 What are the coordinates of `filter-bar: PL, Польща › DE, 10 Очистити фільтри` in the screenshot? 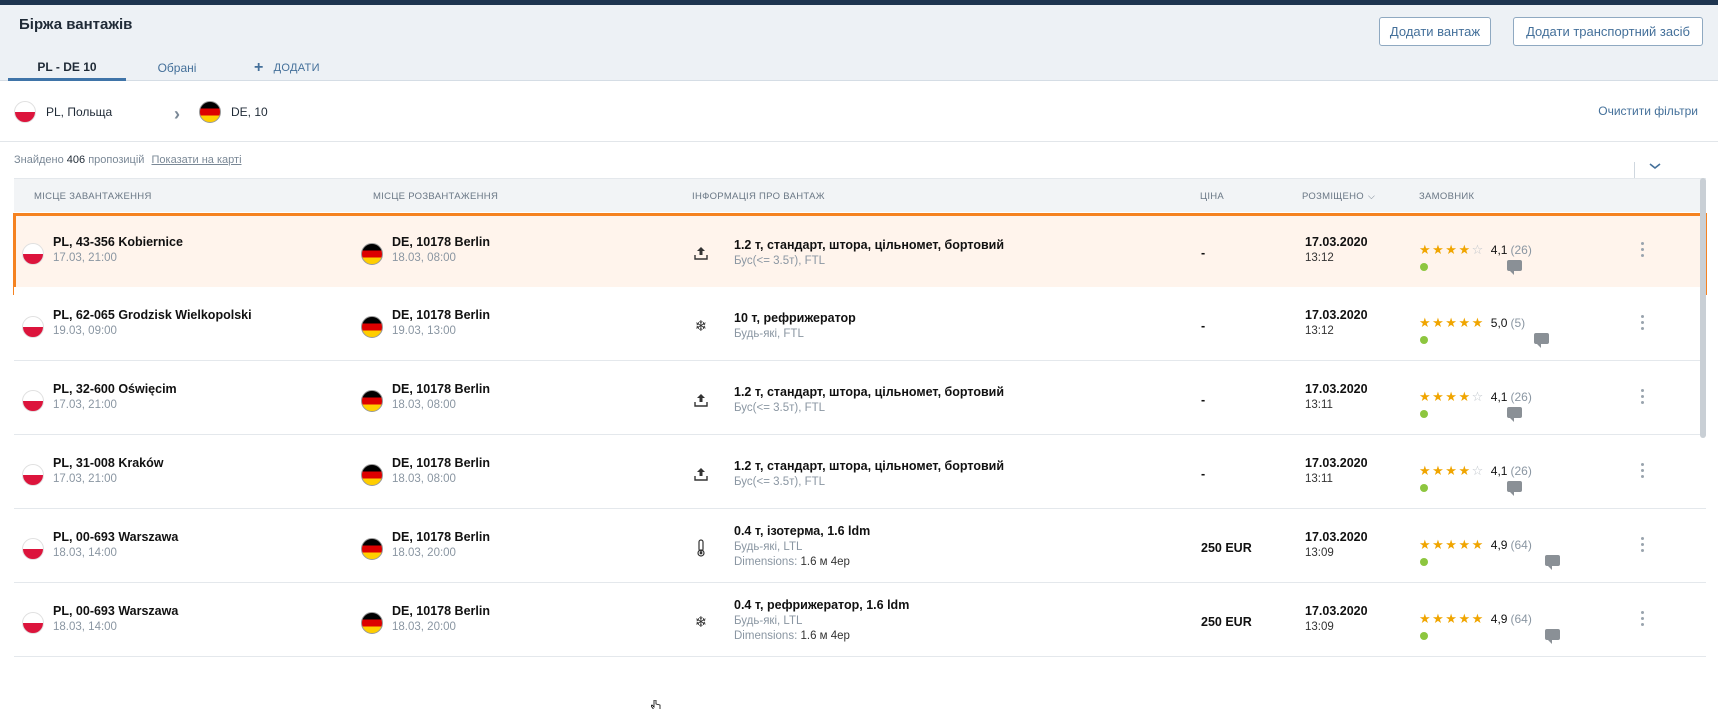 It's located at (859, 112).